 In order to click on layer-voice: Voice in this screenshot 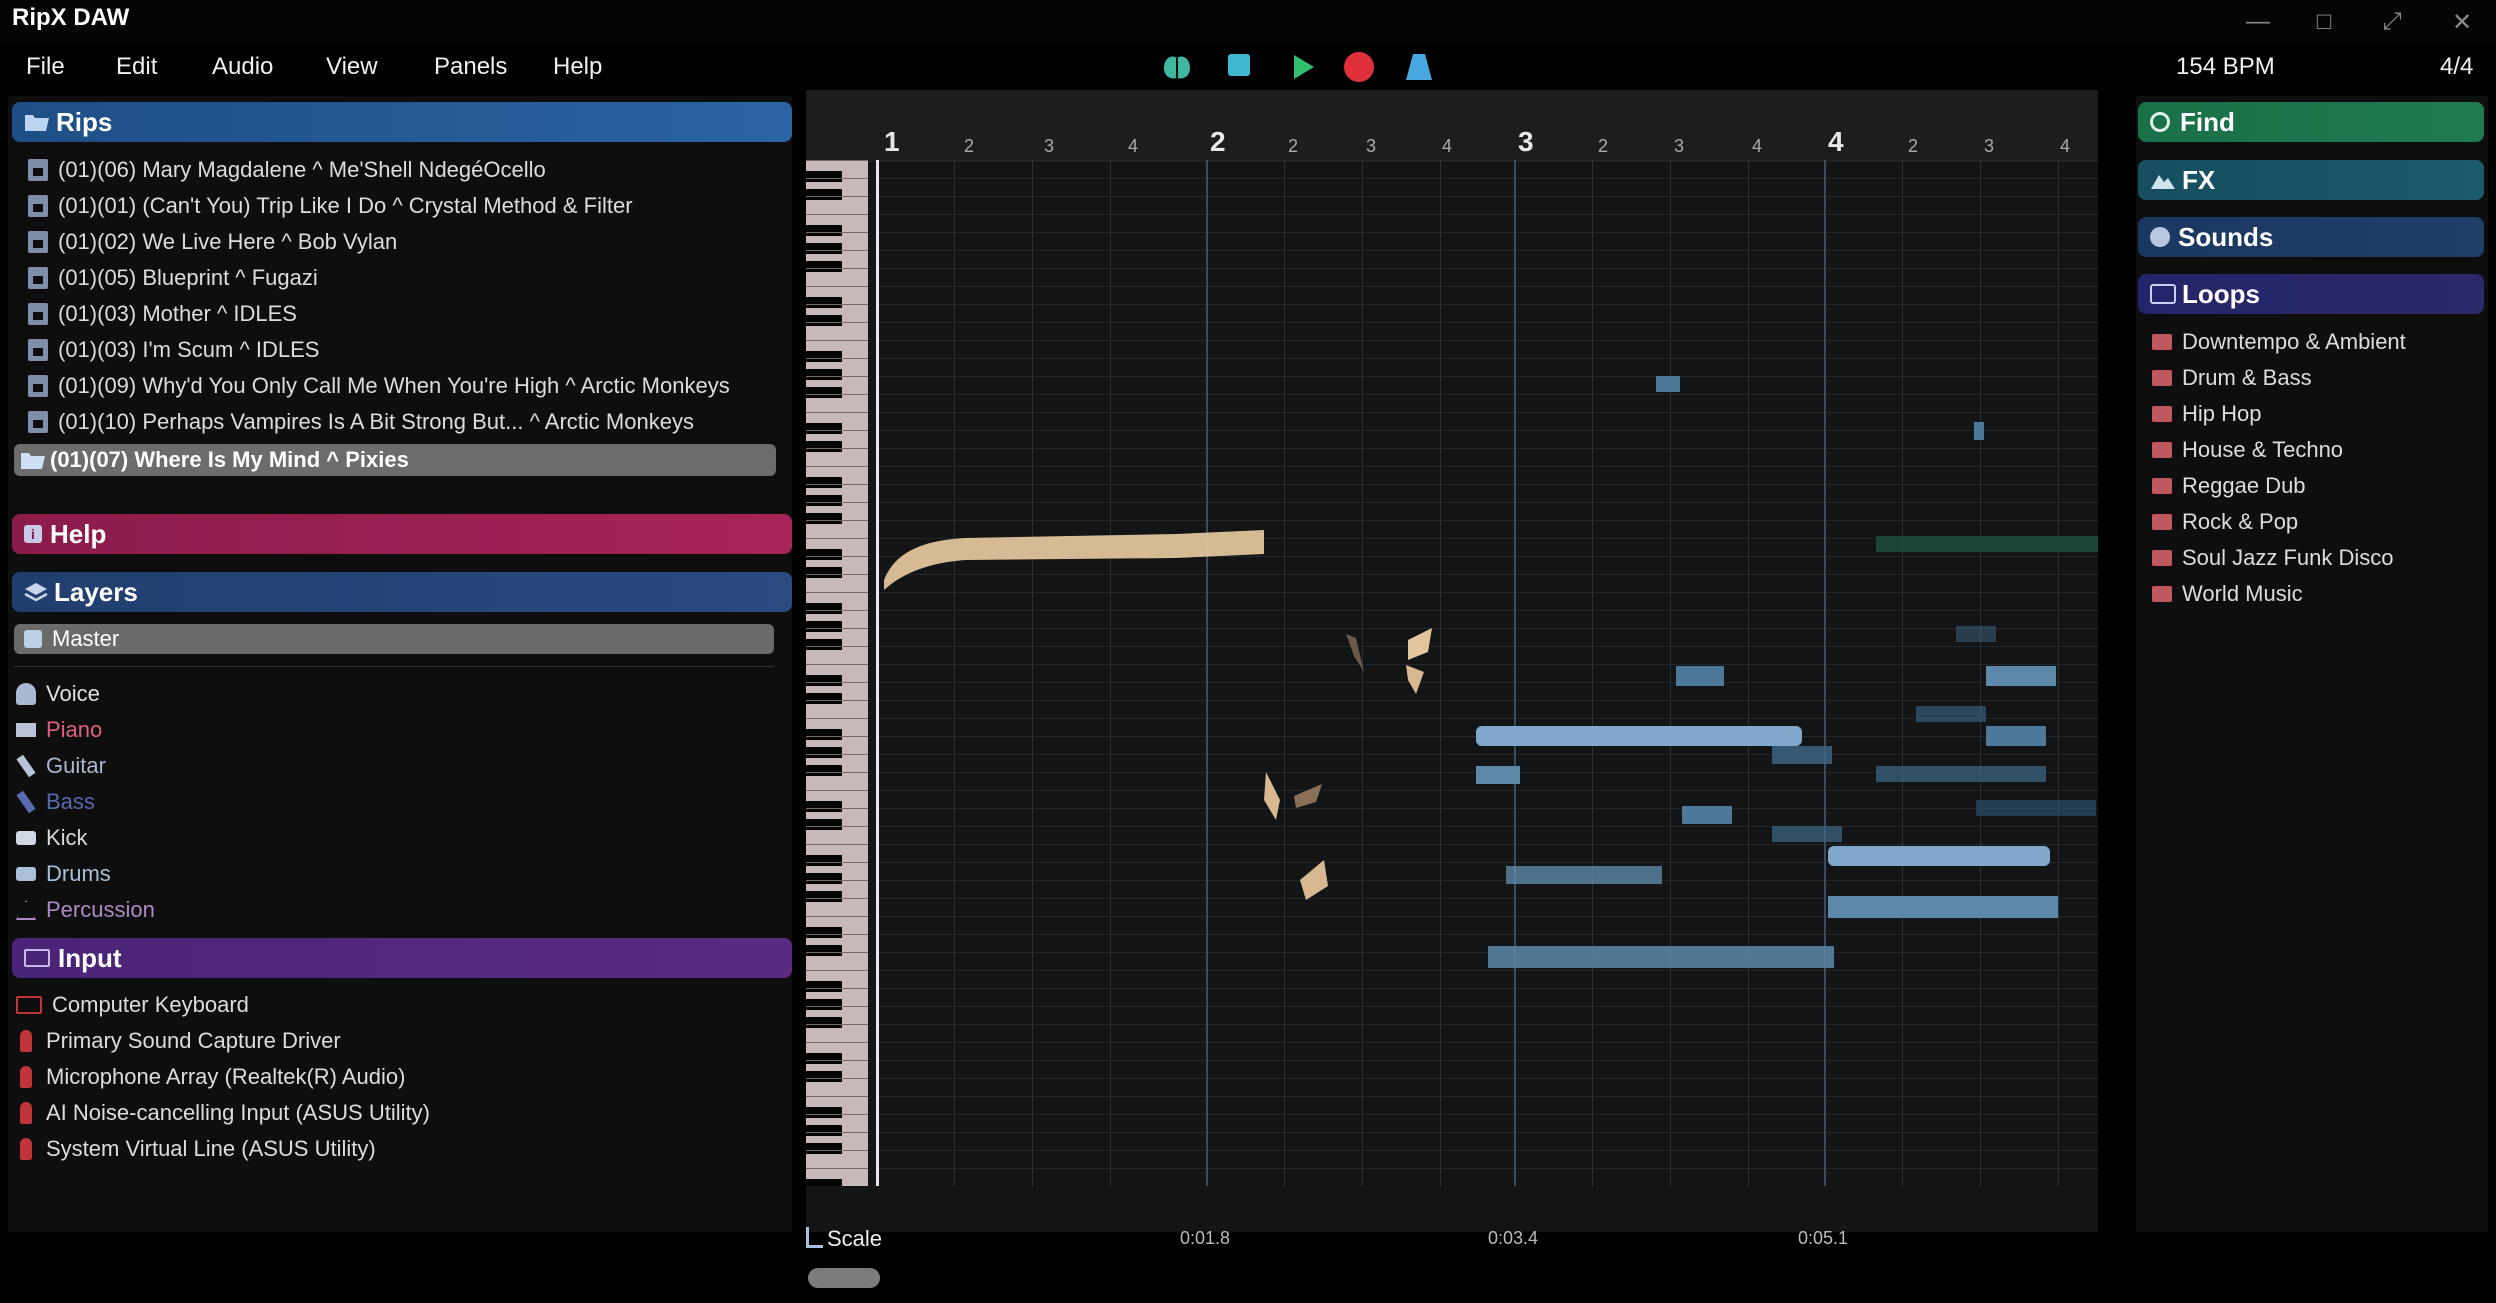, I will do `click(390, 694)`.